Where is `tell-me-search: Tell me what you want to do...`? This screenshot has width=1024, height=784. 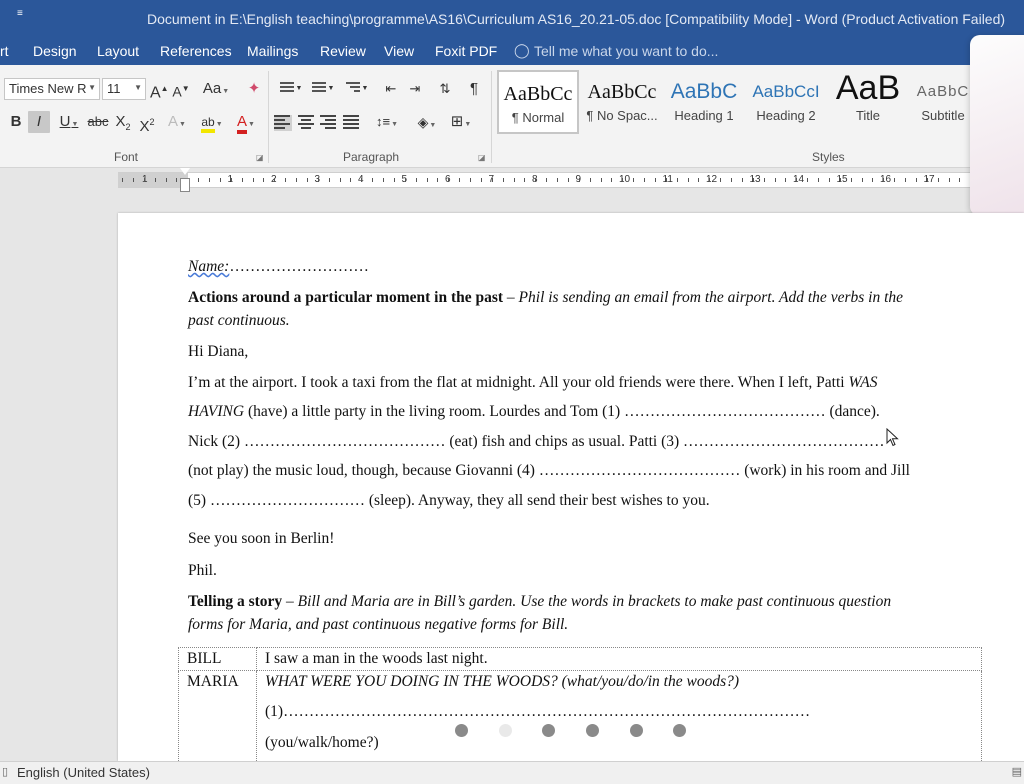
tell-me-search: Tell me what you want to do... is located at coordinates (626, 51).